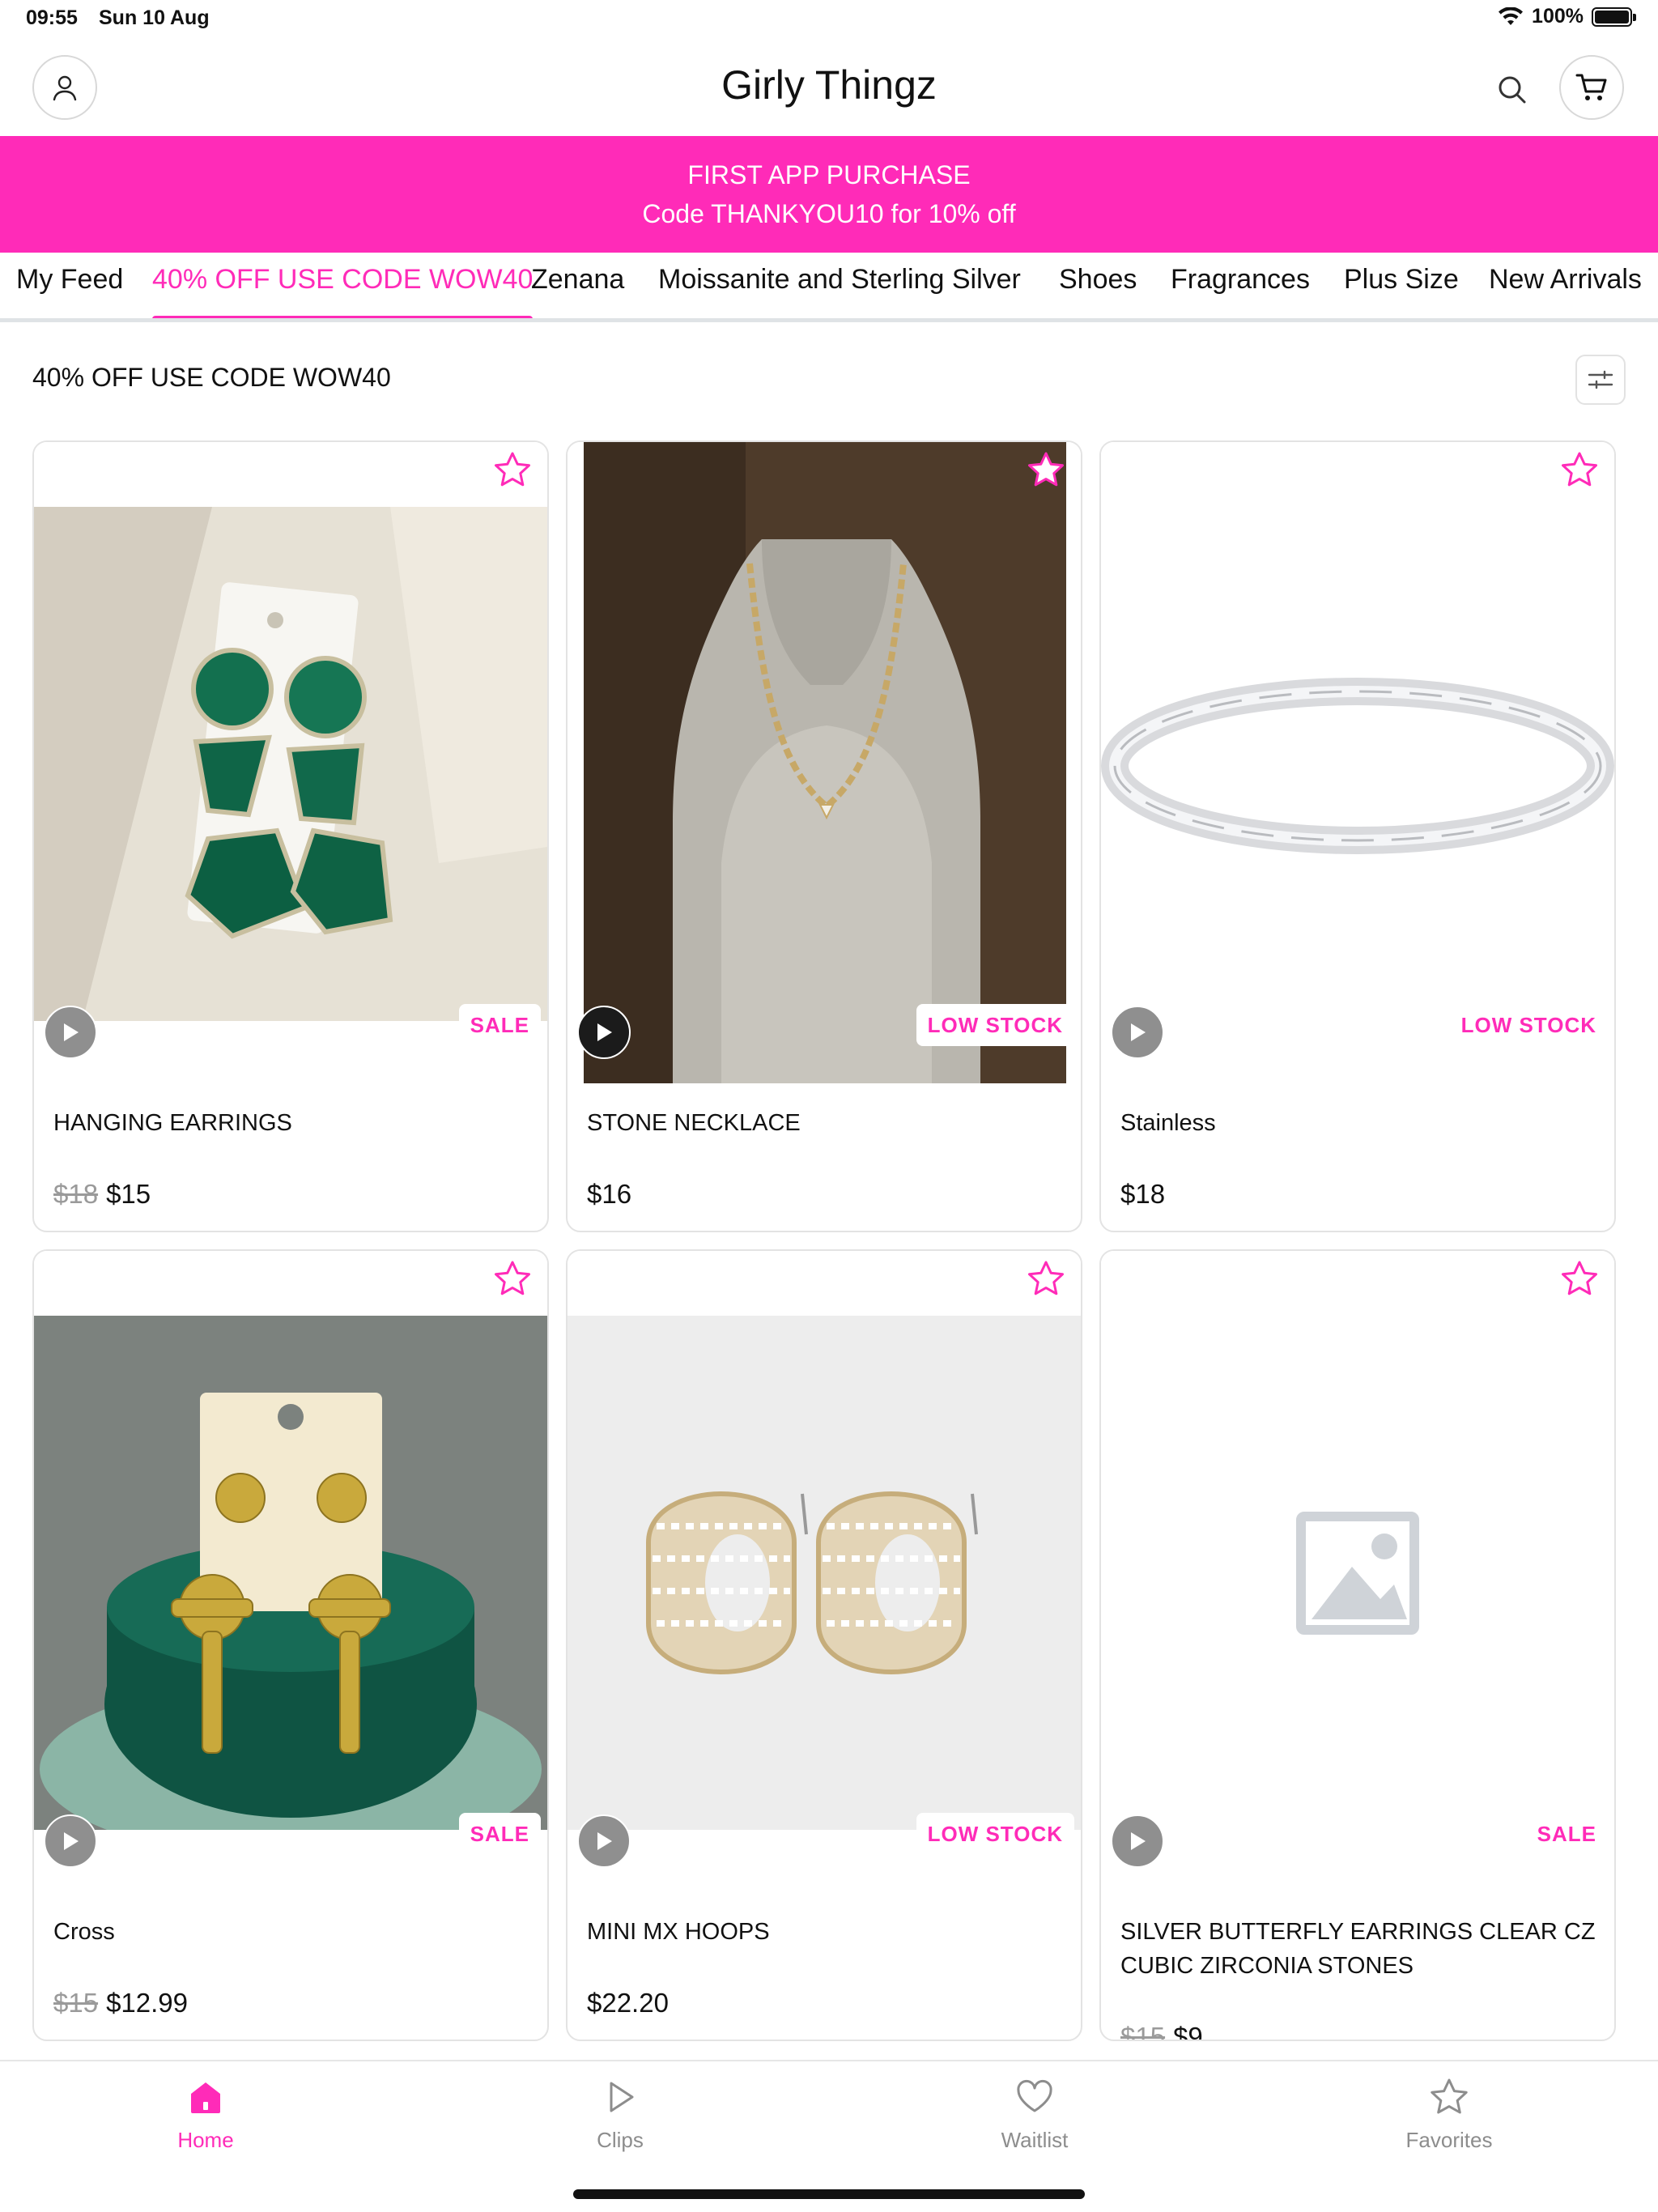 This screenshot has height=2212, width=1658. Describe the element at coordinates (1168, 1123) in the screenshot. I see `product-name: Stainless` at that location.